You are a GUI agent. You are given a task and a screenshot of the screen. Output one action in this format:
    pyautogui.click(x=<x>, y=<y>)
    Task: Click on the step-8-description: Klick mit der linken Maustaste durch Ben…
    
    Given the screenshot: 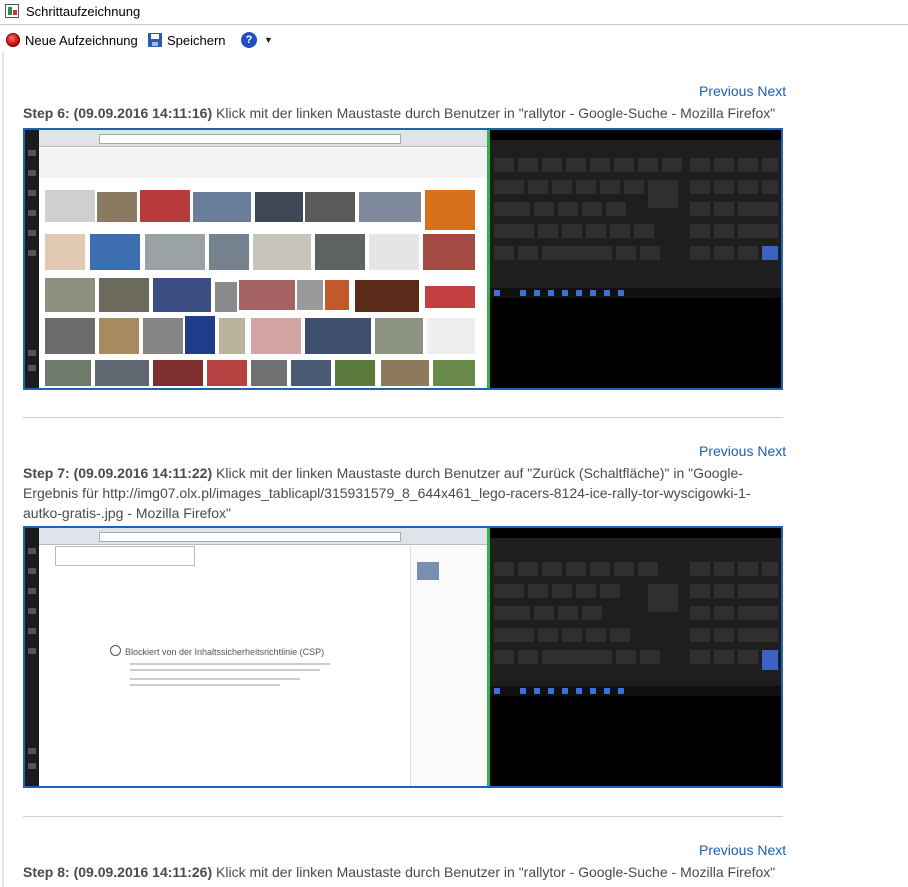 What is the action you would take?
    pyautogui.click(x=494, y=872)
    